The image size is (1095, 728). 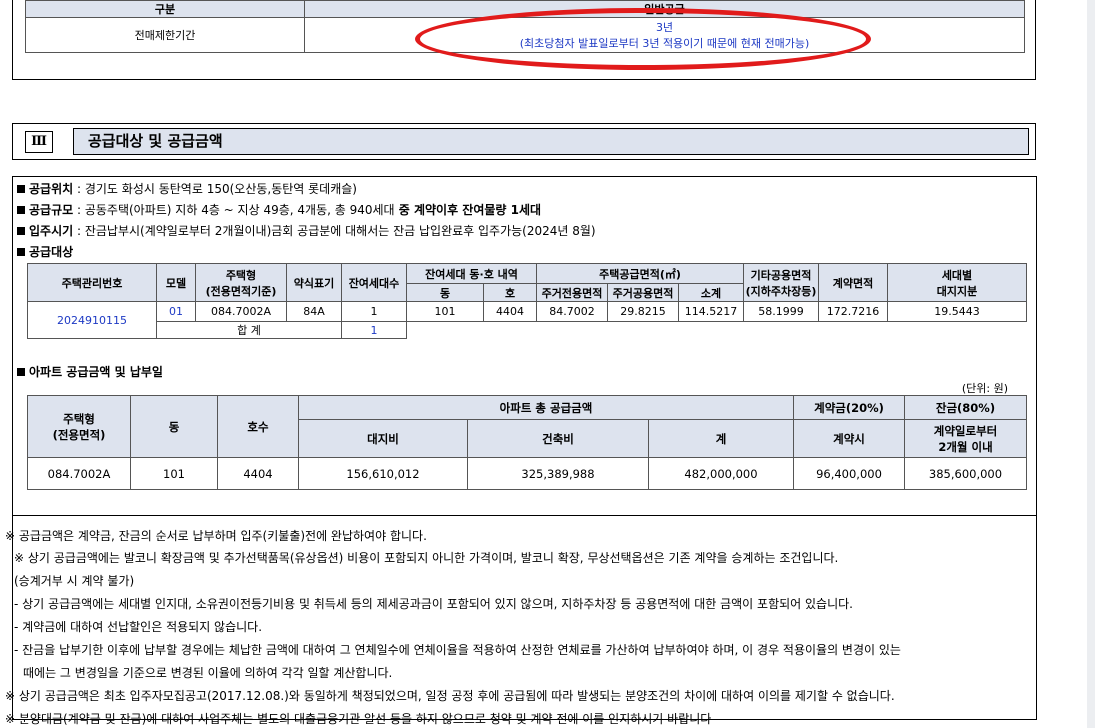 I want to click on th-deposit: 계약금(20%), so click(x=849, y=407).